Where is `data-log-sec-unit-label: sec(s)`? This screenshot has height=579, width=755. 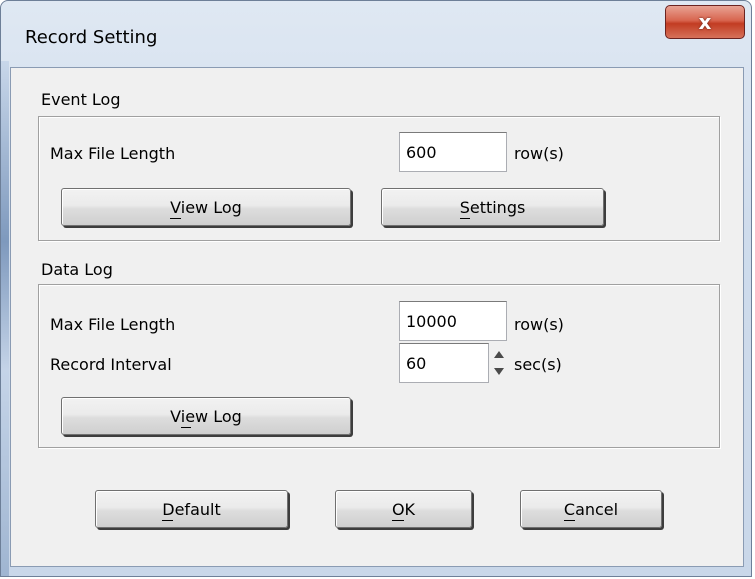
data-log-sec-unit-label: sec(s) is located at coordinates (538, 364).